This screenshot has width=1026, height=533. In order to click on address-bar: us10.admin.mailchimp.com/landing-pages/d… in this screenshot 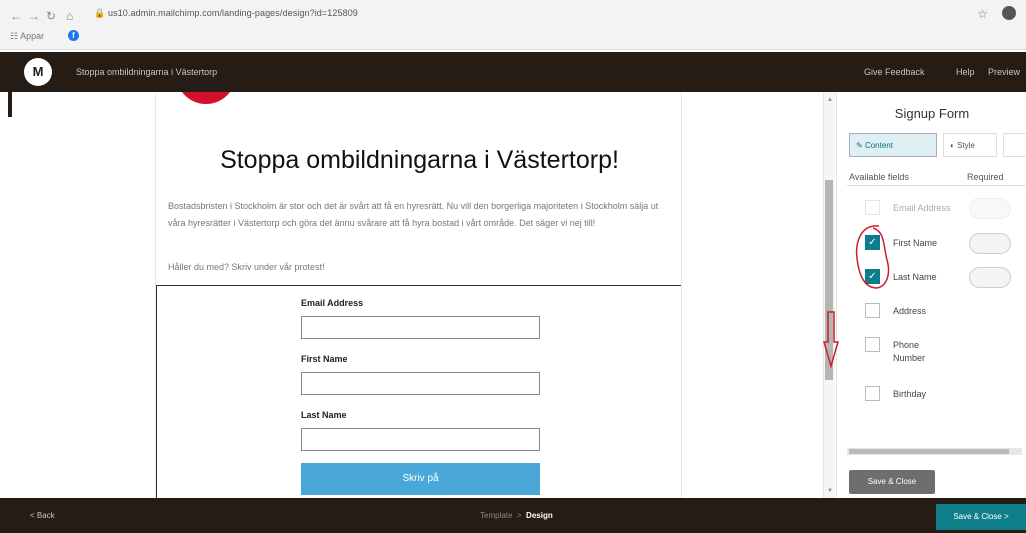, I will do `click(543, 13)`.